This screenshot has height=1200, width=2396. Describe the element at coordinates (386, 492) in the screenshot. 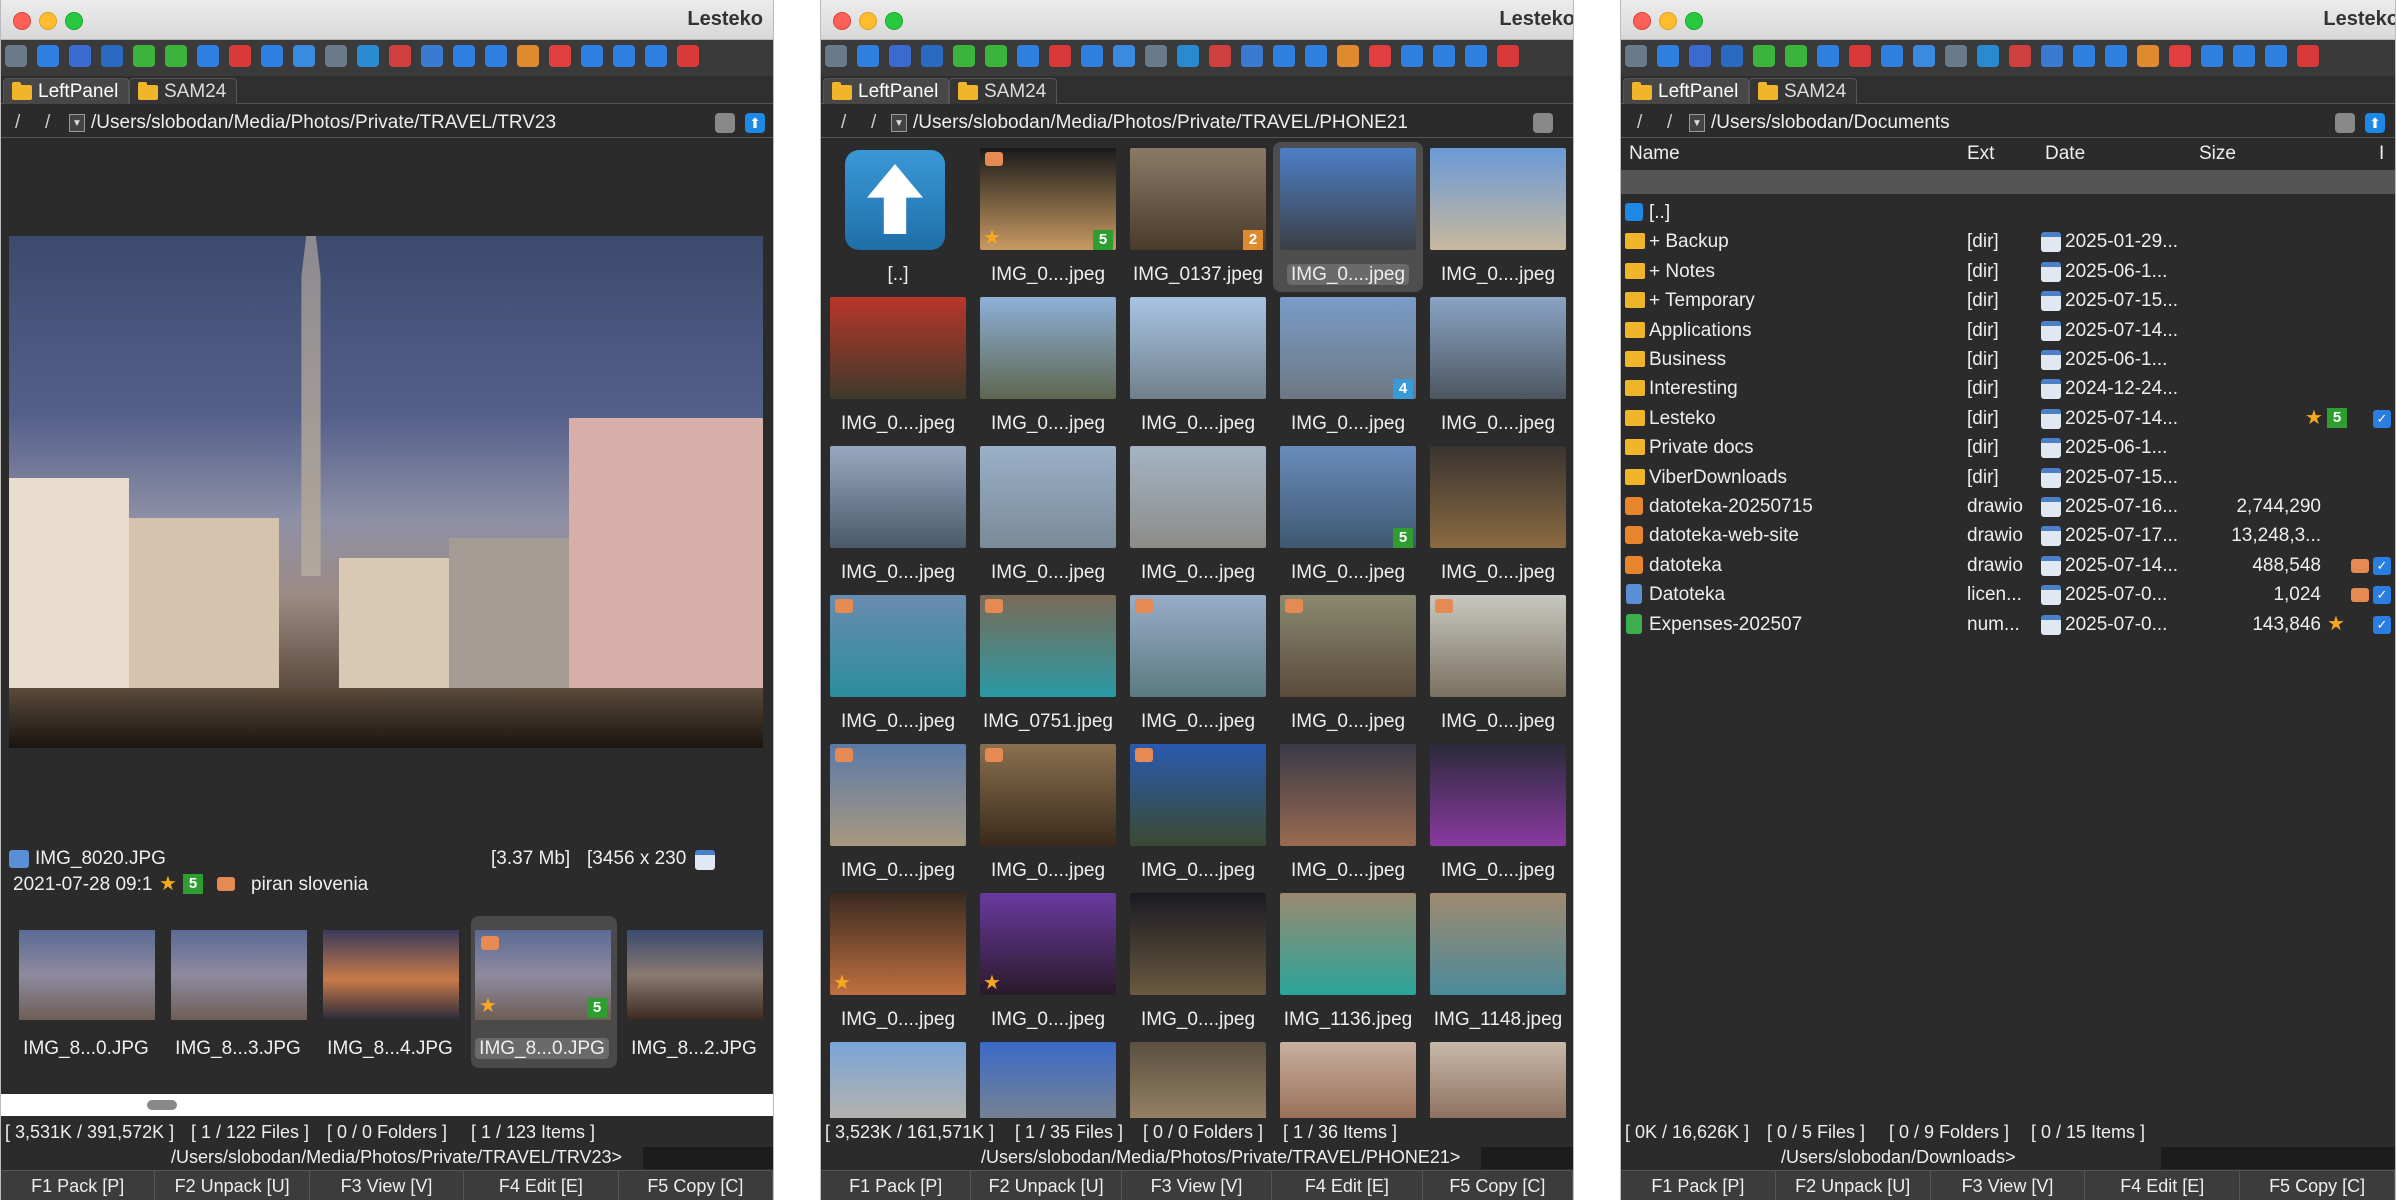

I see `image-preview` at that location.